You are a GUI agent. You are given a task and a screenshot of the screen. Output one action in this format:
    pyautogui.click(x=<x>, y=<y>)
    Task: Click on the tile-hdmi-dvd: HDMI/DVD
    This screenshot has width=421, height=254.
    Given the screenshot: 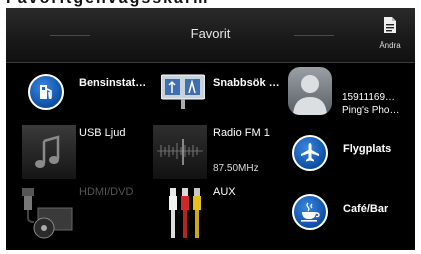 What is the action you would take?
    pyautogui.click(x=76, y=211)
    